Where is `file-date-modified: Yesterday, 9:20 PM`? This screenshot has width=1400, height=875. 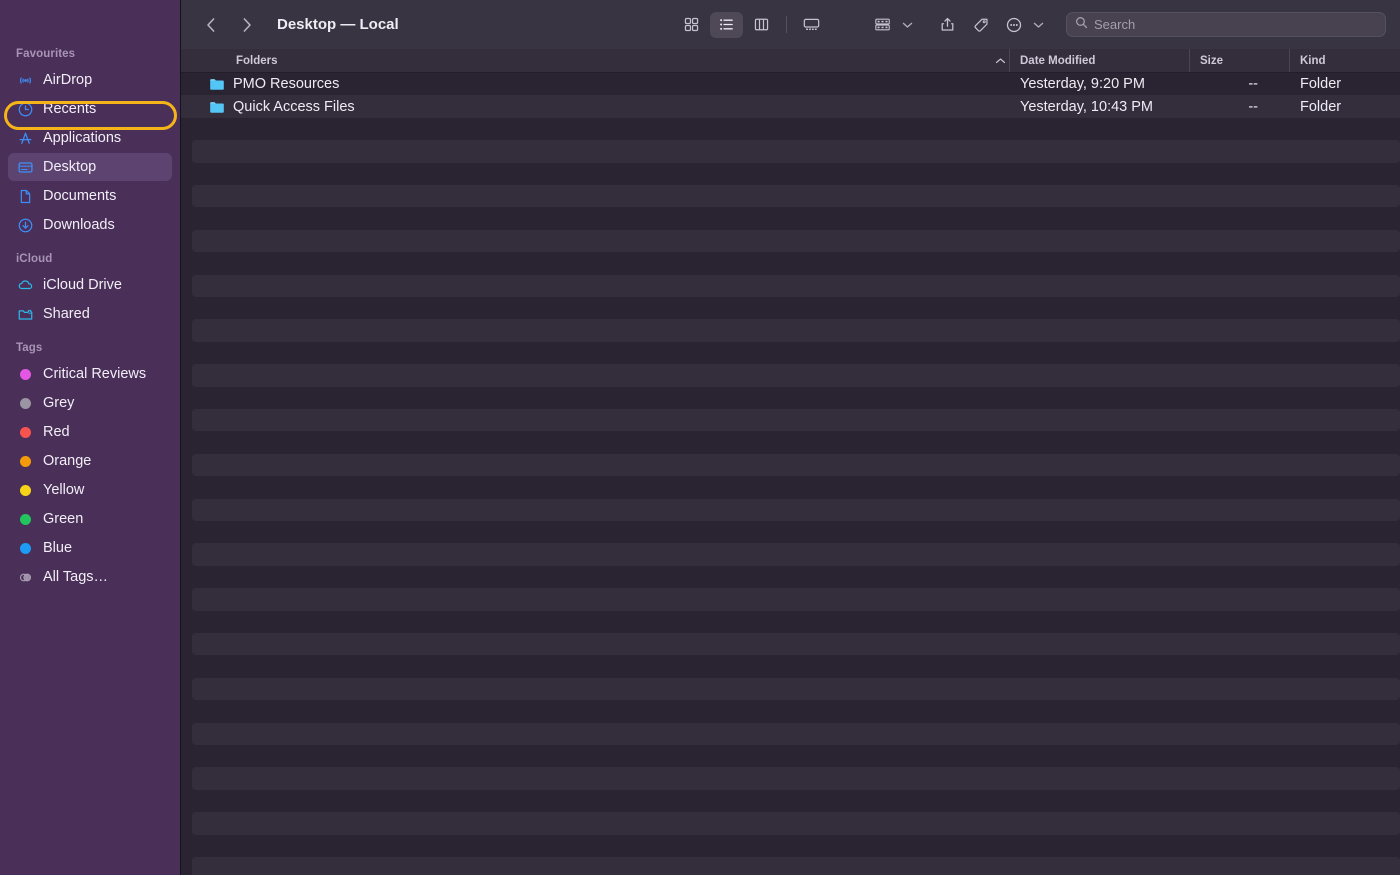 file-date-modified: Yesterday, 9:20 PM is located at coordinates (1082, 84).